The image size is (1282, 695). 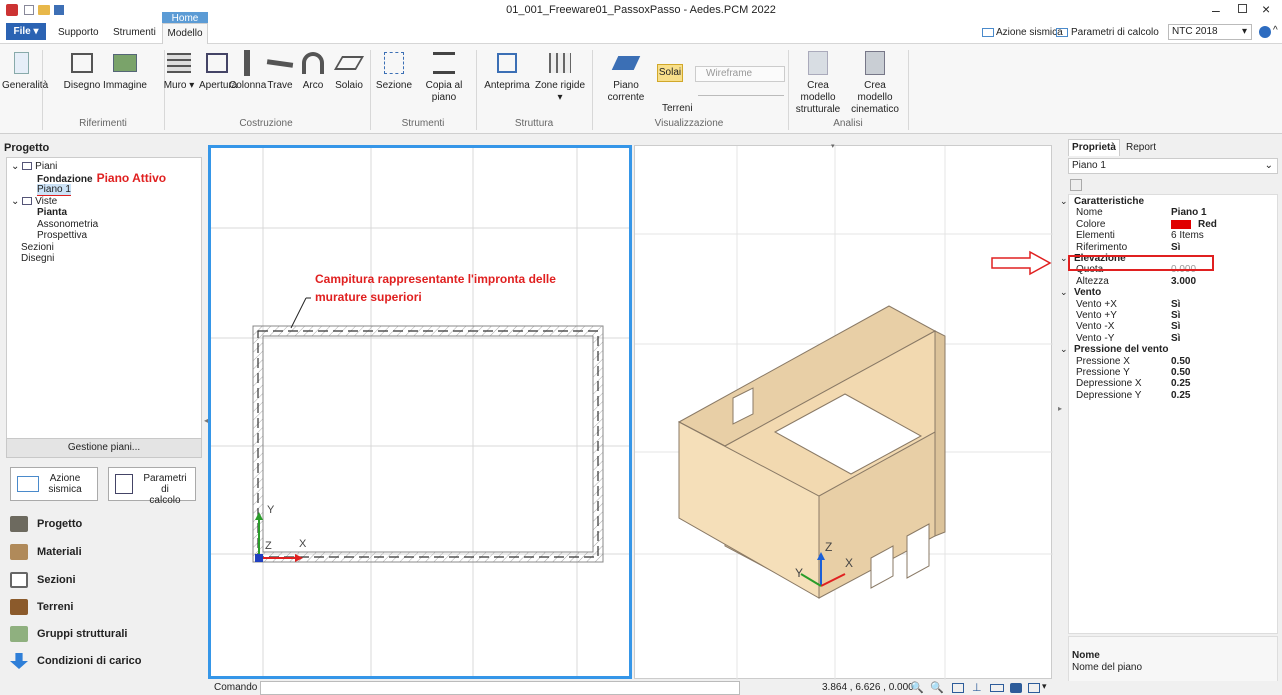 I want to click on norm-select: NTC 2018 ▾, so click(x=1210, y=32).